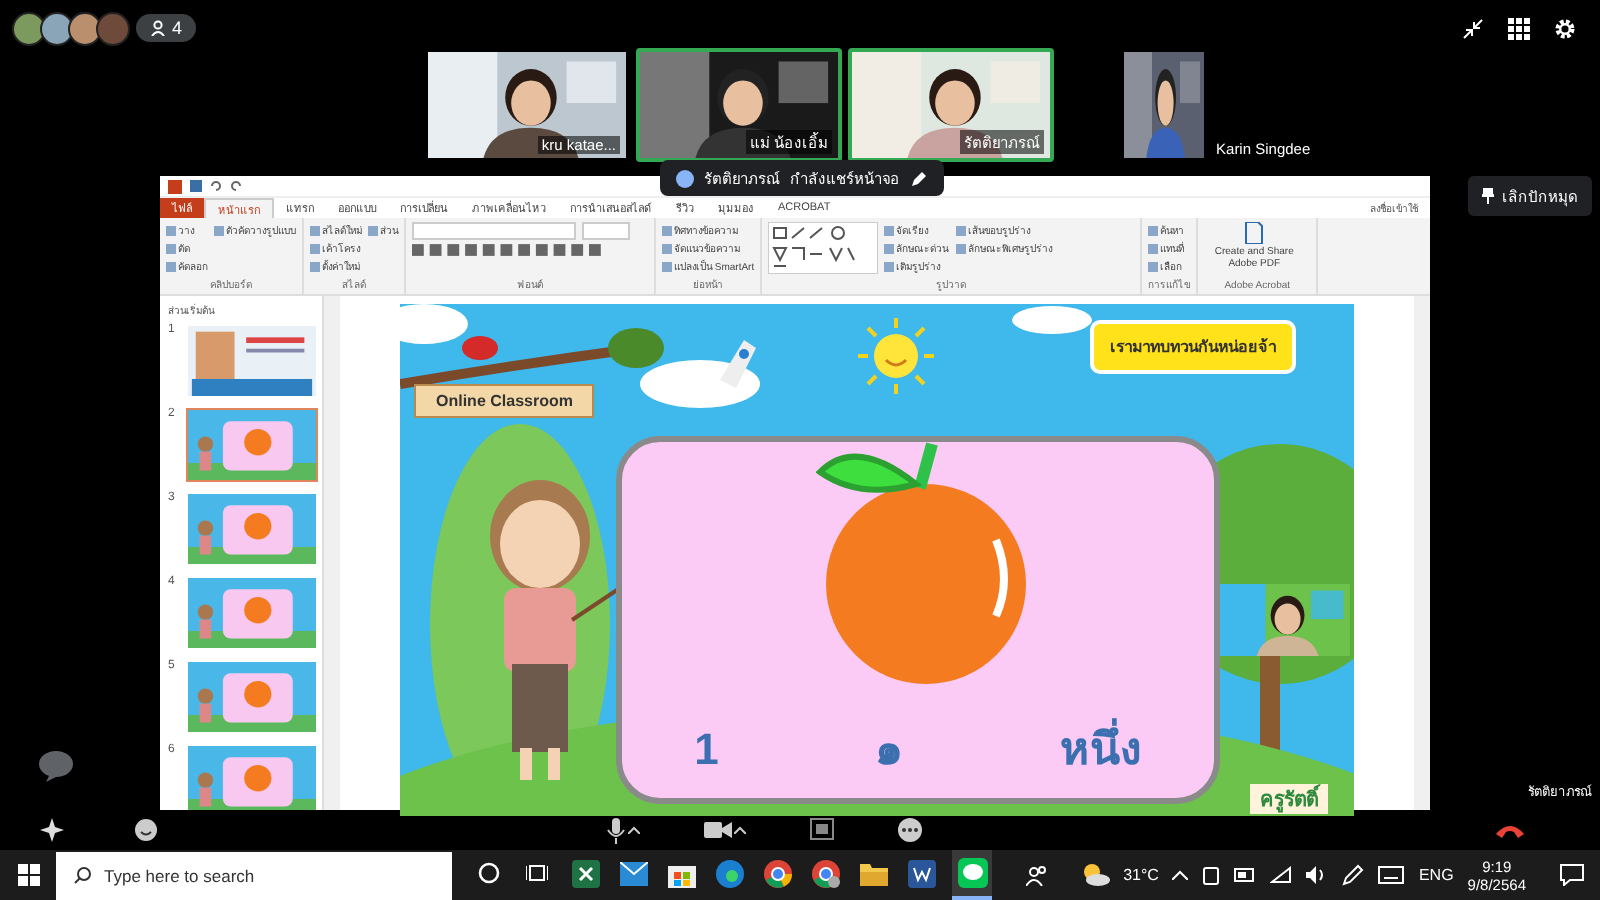 This screenshot has width=1600, height=900. I want to click on settings-icon, so click(1565, 29).